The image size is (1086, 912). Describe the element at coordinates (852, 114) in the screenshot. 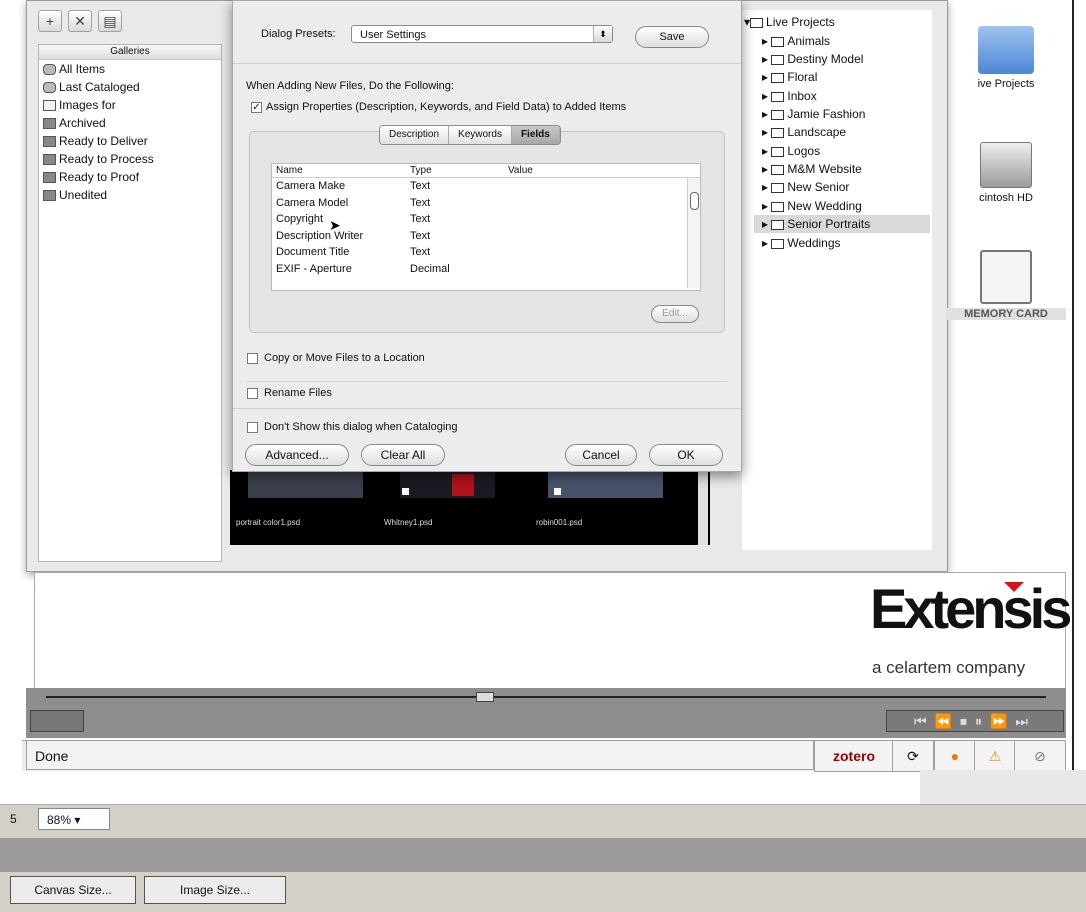

I see `tree-item: ▸ Jamie Fashion` at that location.